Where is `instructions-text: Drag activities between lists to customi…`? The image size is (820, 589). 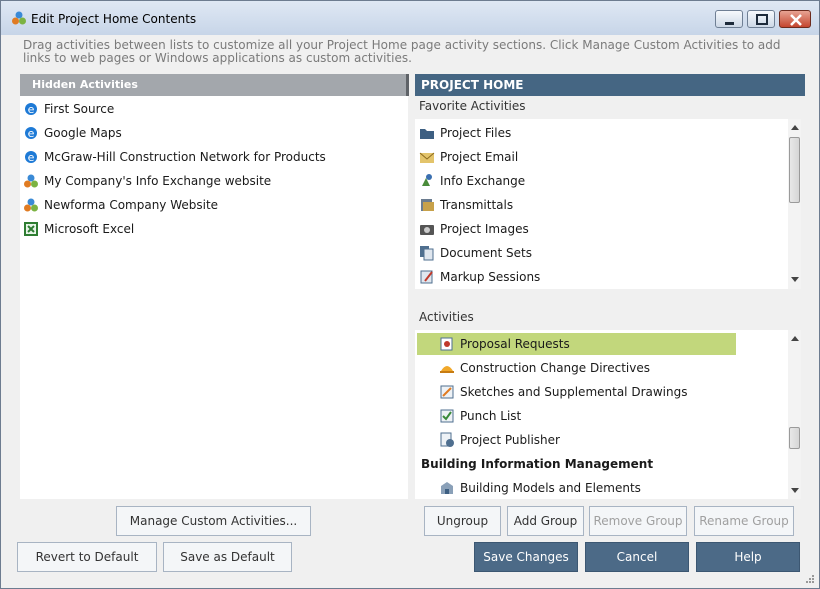
instructions-text: Drag activities between lists to customi… is located at coordinates (402, 51).